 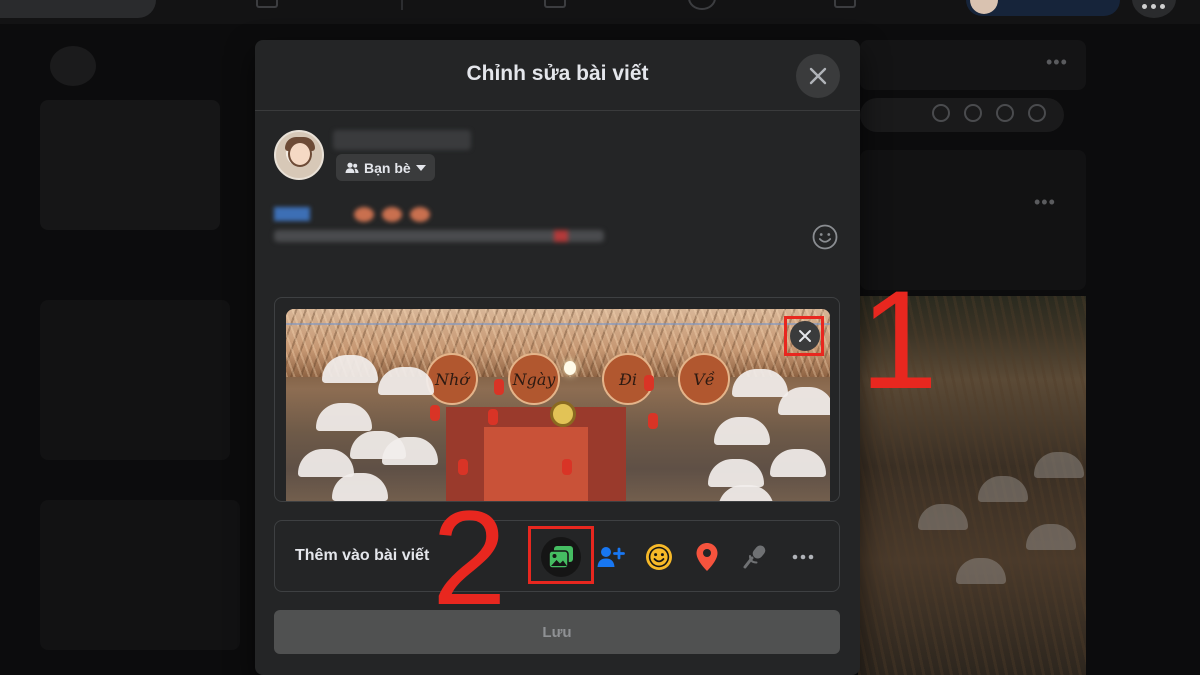 I want to click on tag-people-icon, so click(x=611, y=557).